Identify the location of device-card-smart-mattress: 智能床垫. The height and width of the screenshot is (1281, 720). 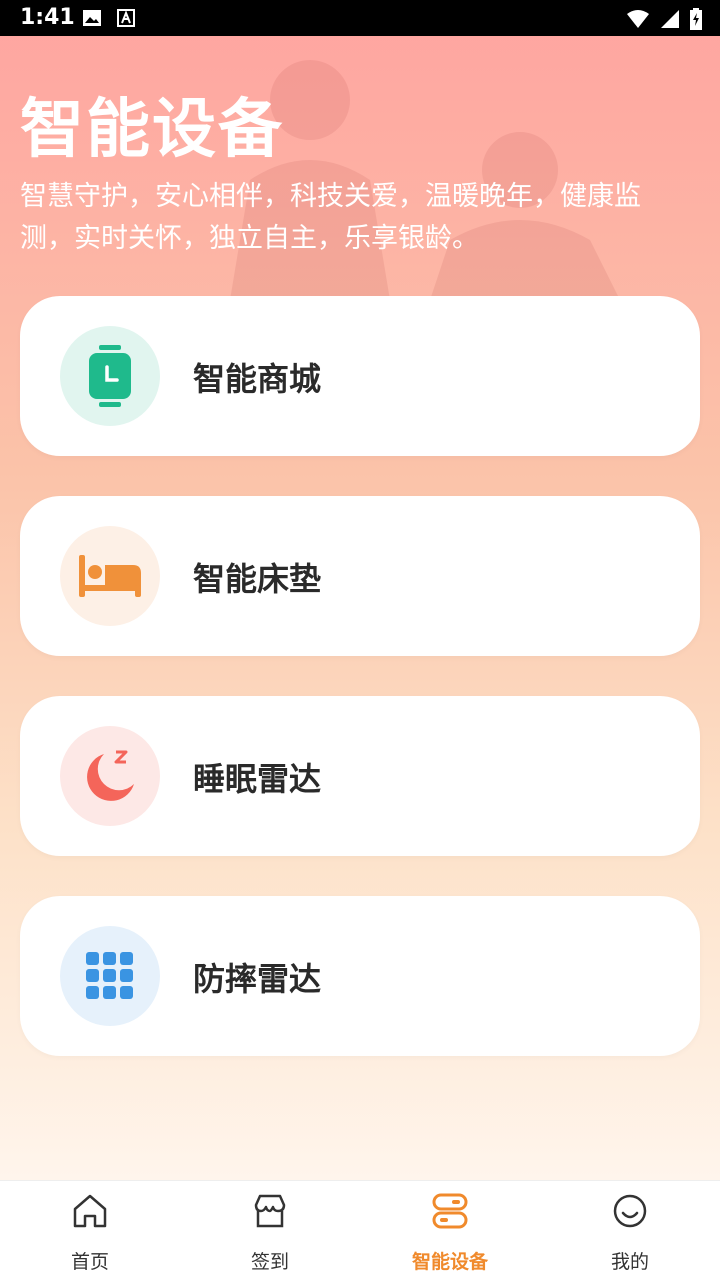
(360, 576).